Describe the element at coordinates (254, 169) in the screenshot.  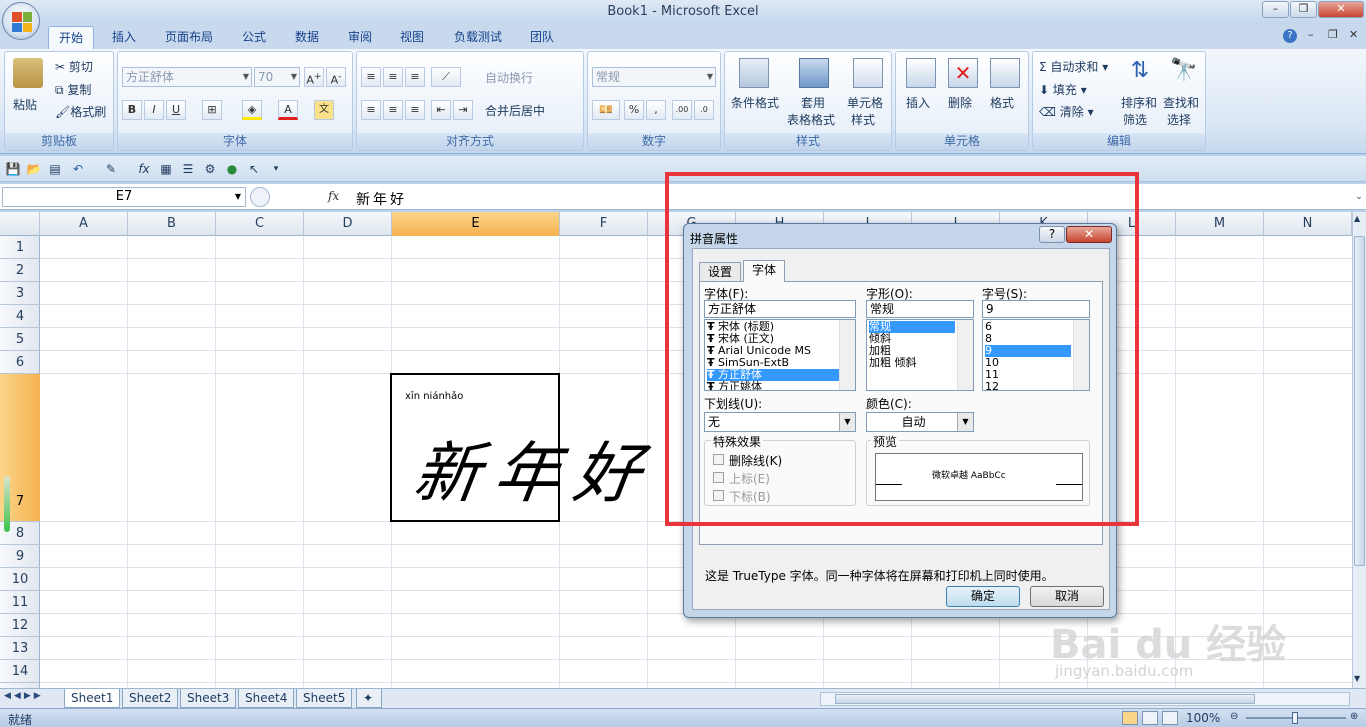
I see `pointer-icon: ↖` at that location.